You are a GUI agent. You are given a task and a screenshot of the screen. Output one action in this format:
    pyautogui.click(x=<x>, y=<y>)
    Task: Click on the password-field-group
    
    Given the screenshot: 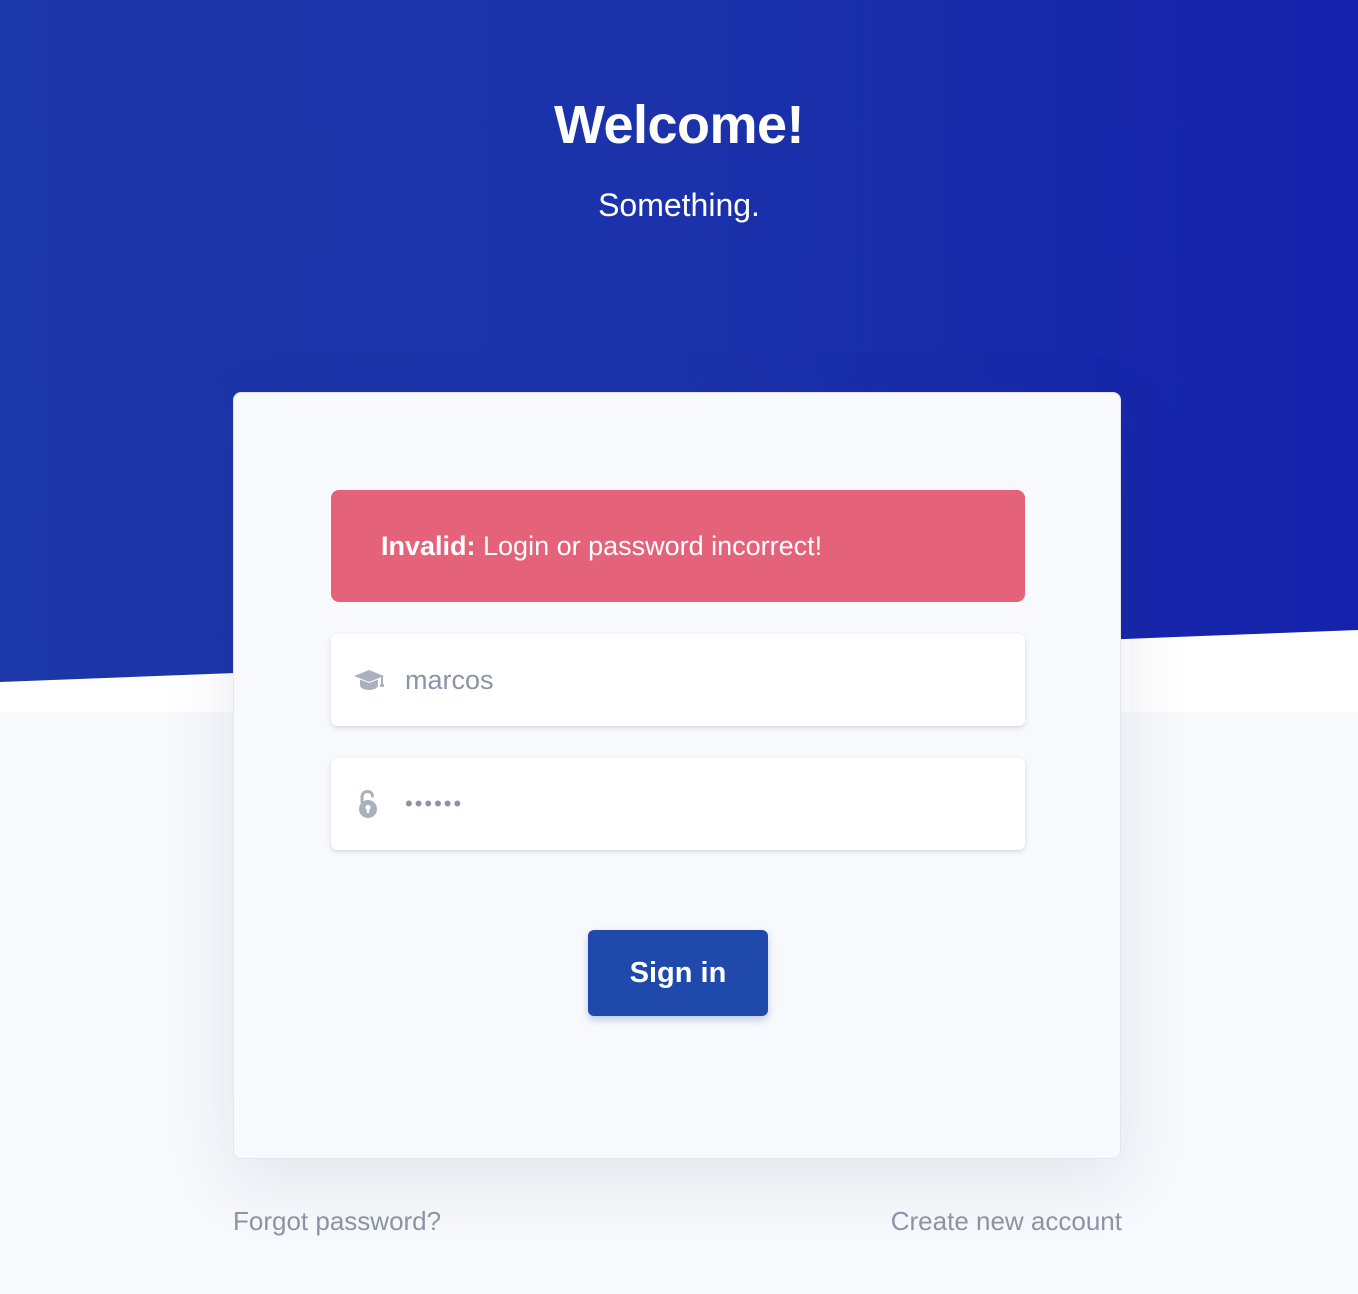 What is the action you would take?
    pyautogui.click(x=678, y=804)
    